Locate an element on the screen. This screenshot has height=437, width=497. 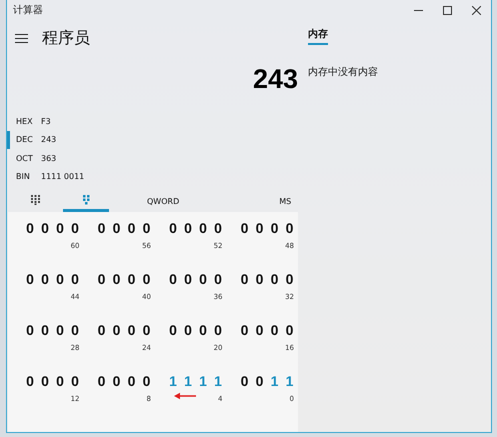
display-value: 243 is located at coordinates (275, 80).